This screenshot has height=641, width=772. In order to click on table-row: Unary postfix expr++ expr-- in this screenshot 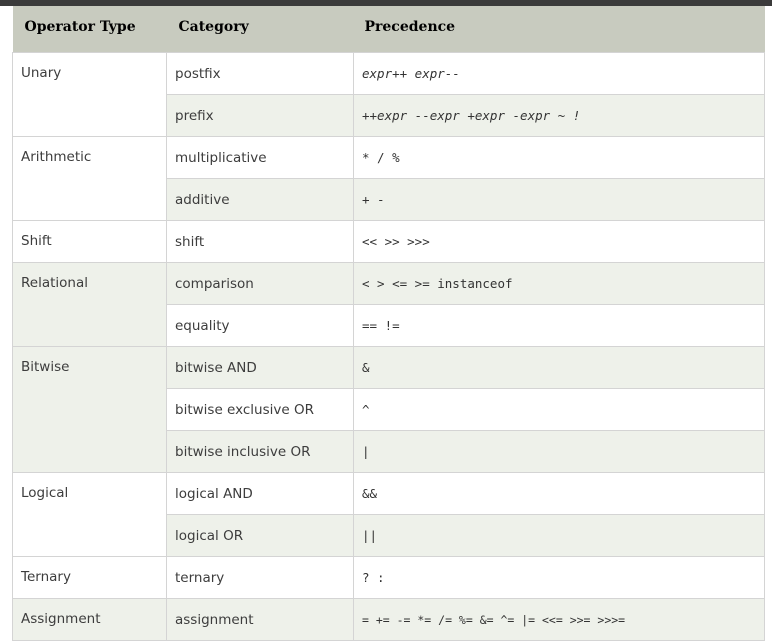, I will do `click(388, 94)`.